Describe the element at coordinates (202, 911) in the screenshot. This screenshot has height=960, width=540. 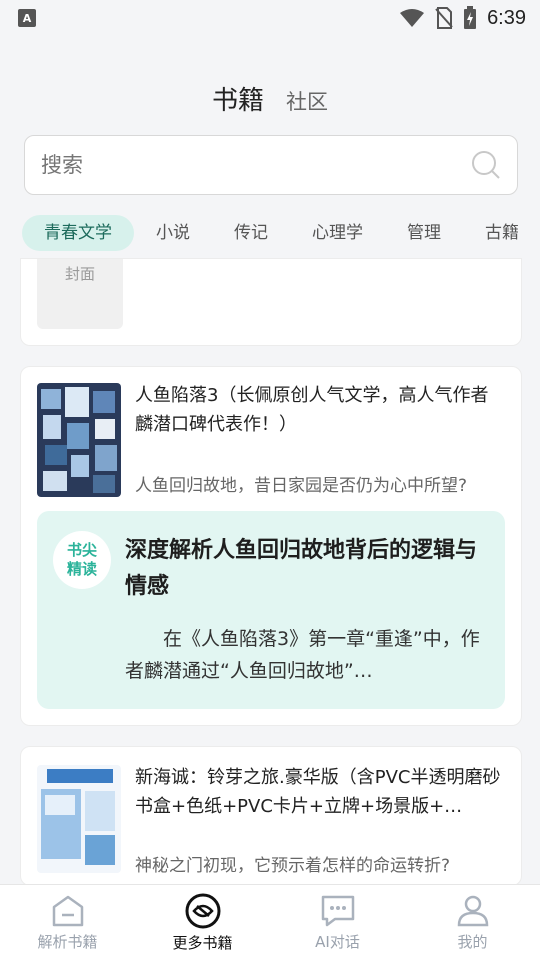
I see `books-icon` at that location.